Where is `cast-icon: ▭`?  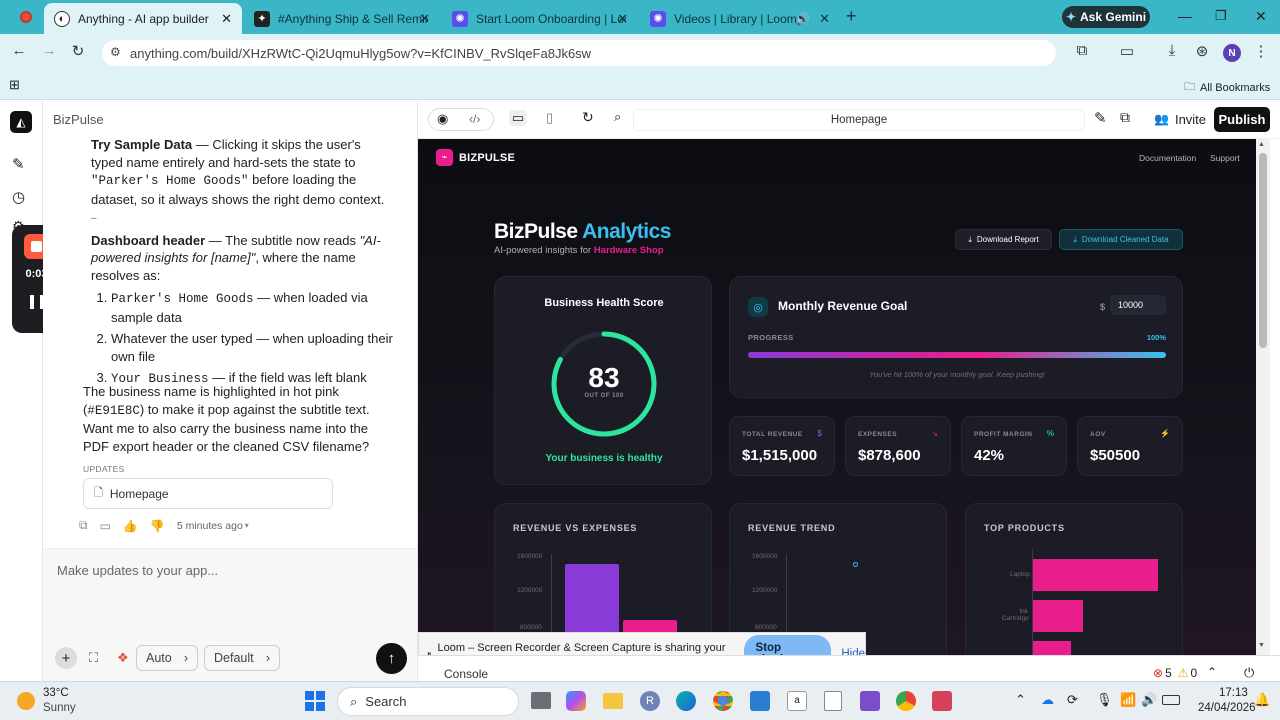
cast-icon: ▭ is located at coordinates (1127, 51).